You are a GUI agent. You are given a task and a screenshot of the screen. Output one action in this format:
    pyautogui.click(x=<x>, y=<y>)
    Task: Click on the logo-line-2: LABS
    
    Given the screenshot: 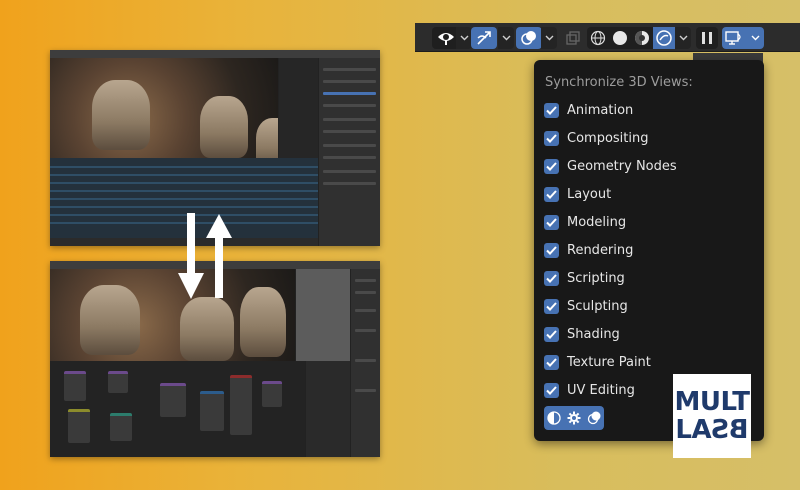 What is the action you would take?
    pyautogui.click(x=712, y=430)
    